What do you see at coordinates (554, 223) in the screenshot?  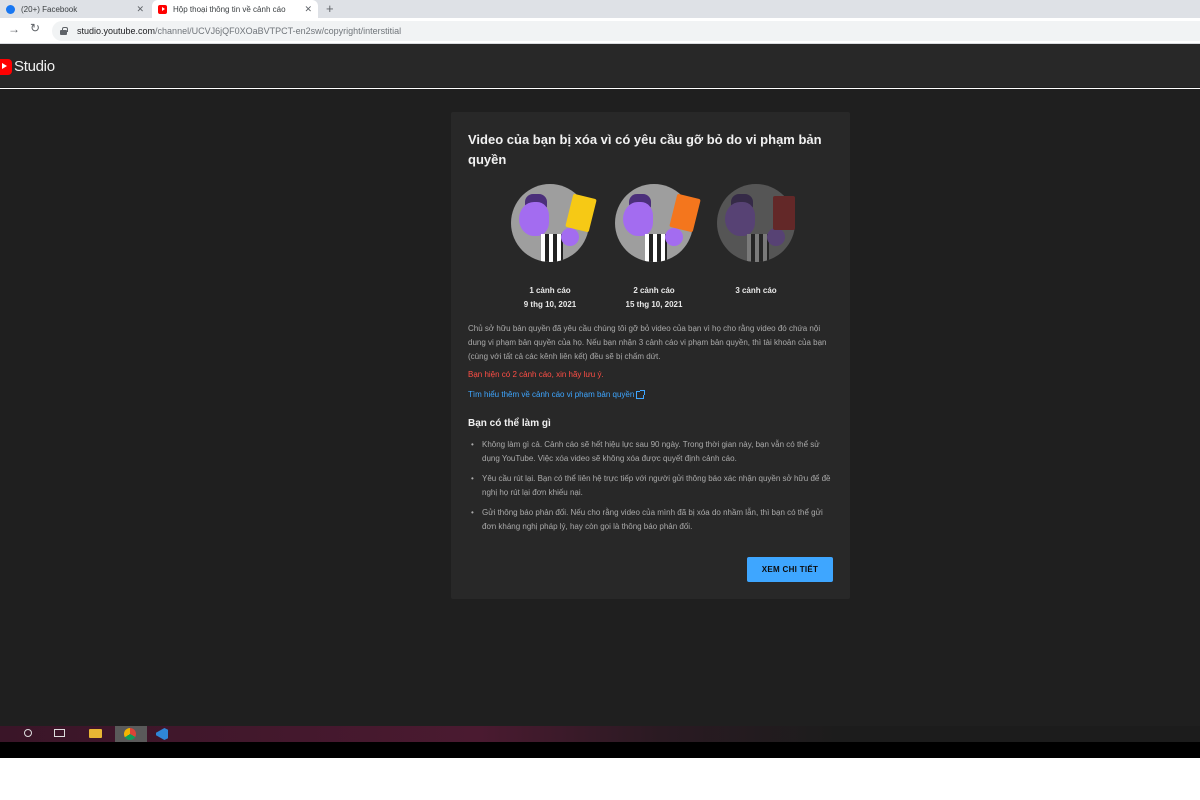 I see `strike-1-illustration` at bounding box center [554, 223].